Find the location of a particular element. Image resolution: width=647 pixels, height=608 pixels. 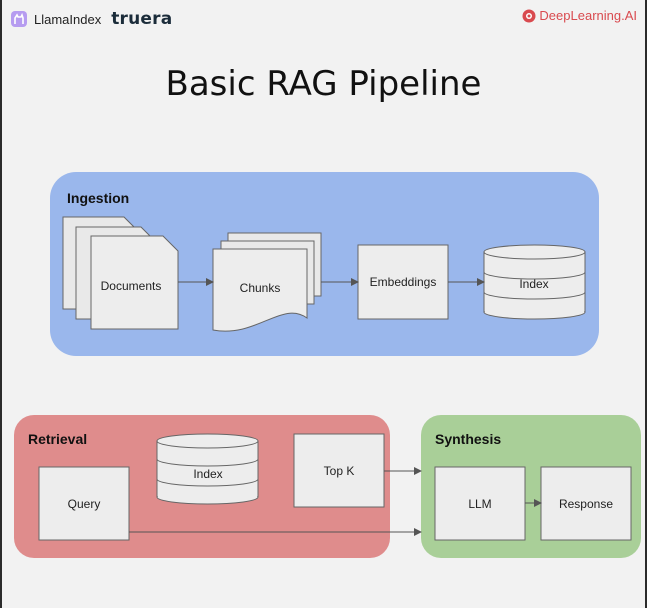

top-k-label: Top K is located at coordinates (339, 471).